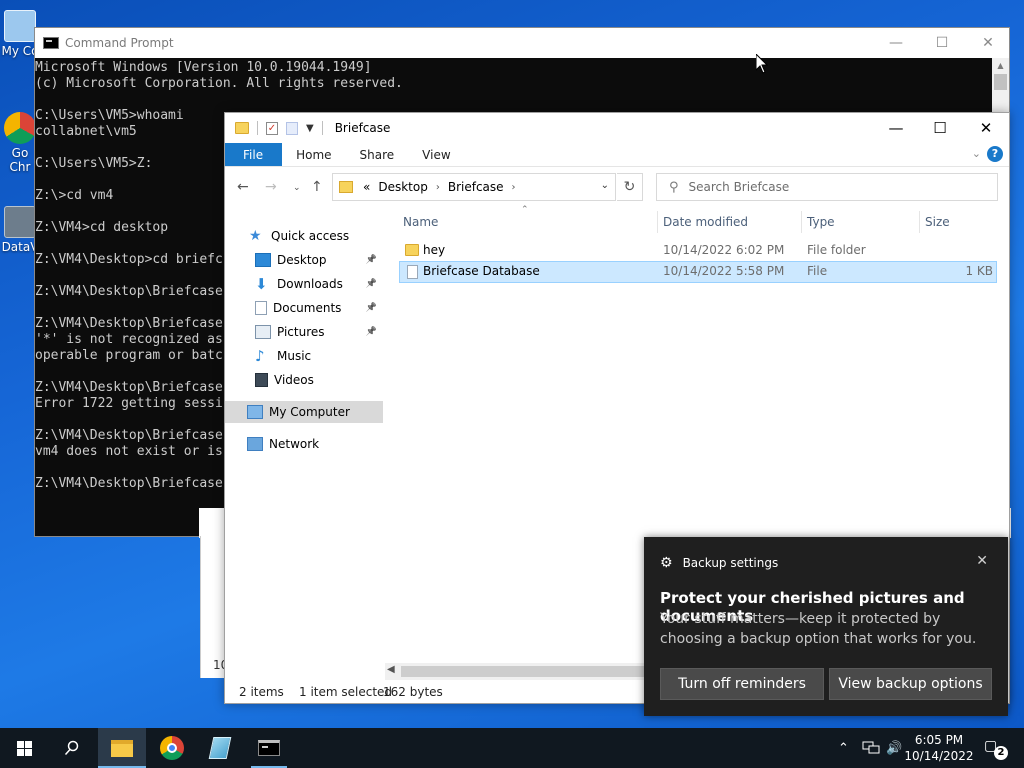 This screenshot has height=768, width=1024. What do you see at coordinates (512, 748) in the screenshot?
I see `taskbar: ⌃ 🔊 6:05 PM 10/14/2022 ▢ 2` at bounding box center [512, 748].